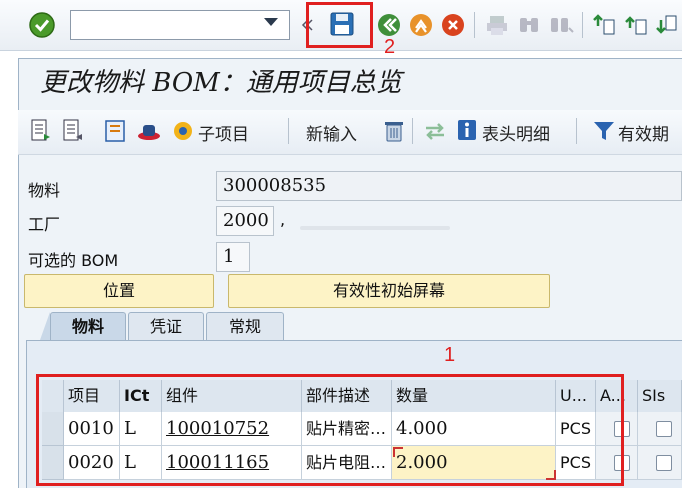 This screenshot has width=682, height=488. I want to click on subitems-icon, so click(183, 131).